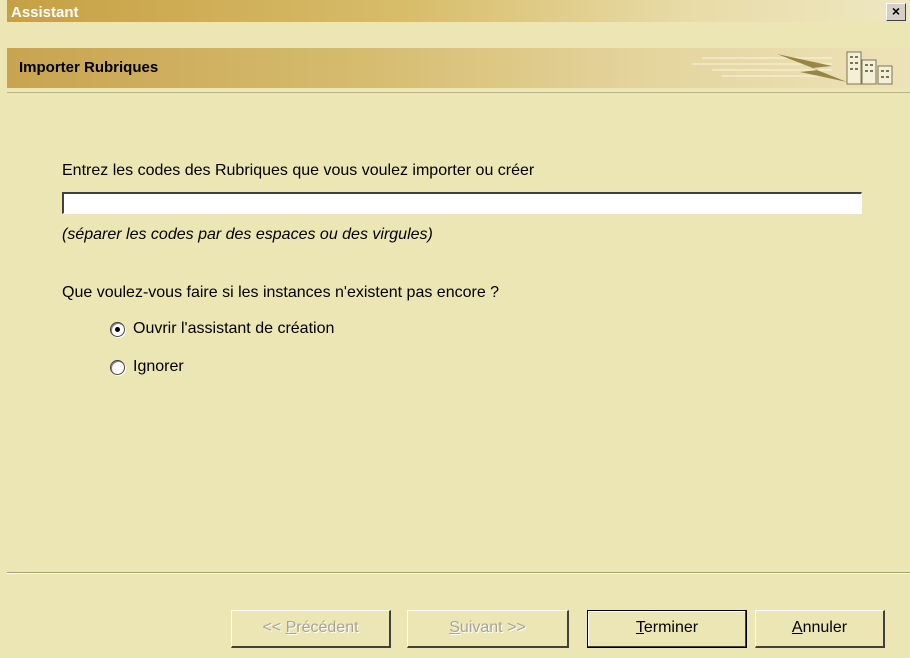 The width and height of the screenshot is (910, 658). Describe the element at coordinates (45, 12) in the screenshot. I see `window-title: Assistant` at that location.